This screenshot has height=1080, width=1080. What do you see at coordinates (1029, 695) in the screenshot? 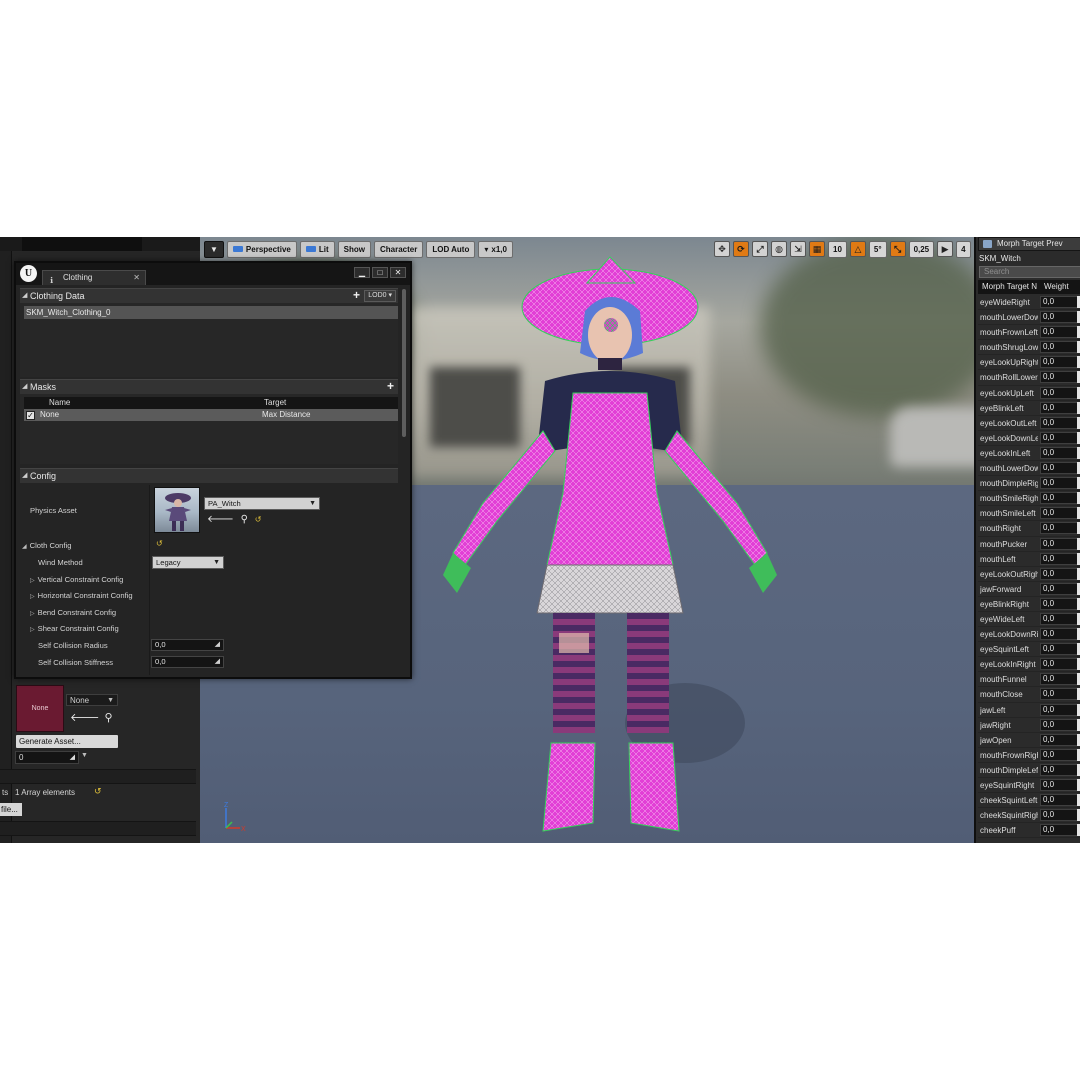
I see `morph-target-row: mouthClose 0,0` at bounding box center [1029, 695].